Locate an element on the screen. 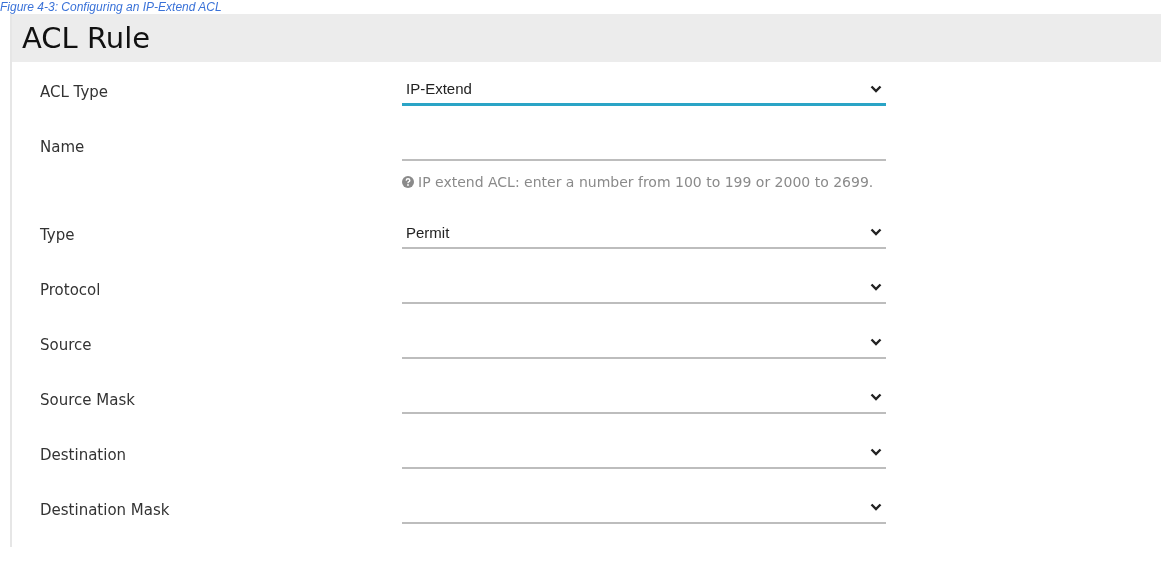 The image size is (1161, 565). field-label: Name is located at coordinates (63, 146).